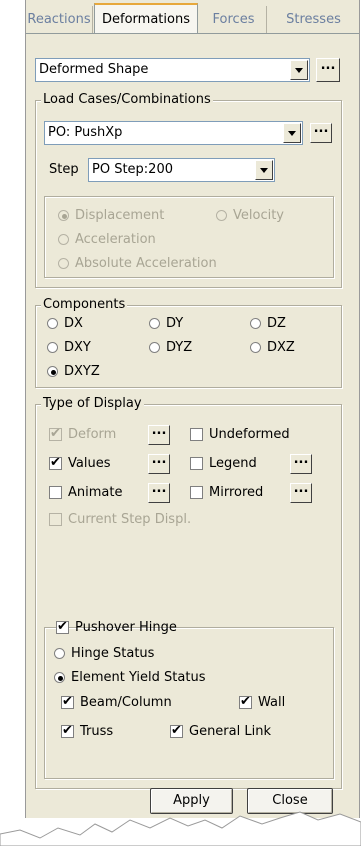  I want to click on torn-edge-decoration, so click(180, 828).